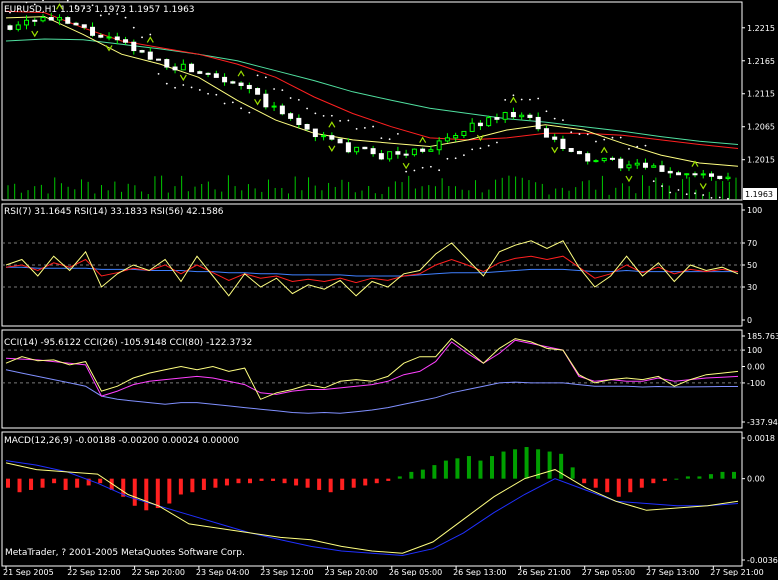 This screenshot has width=778, height=580. Describe the element at coordinates (351, 572) in the screenshot. I see `x-axis-label: 23 Sep 20:00` at that location.